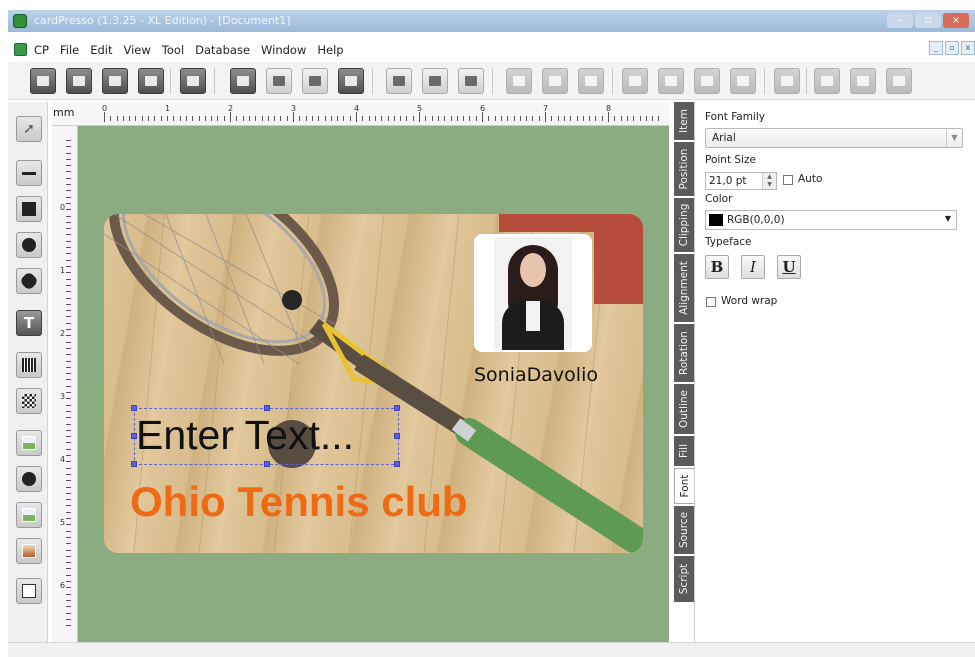 This screenshot has width=975, height=657. Describe the element at coordinates (952, 48) in the screenshot. I see `mdi-restore-button: ▫` at that location.